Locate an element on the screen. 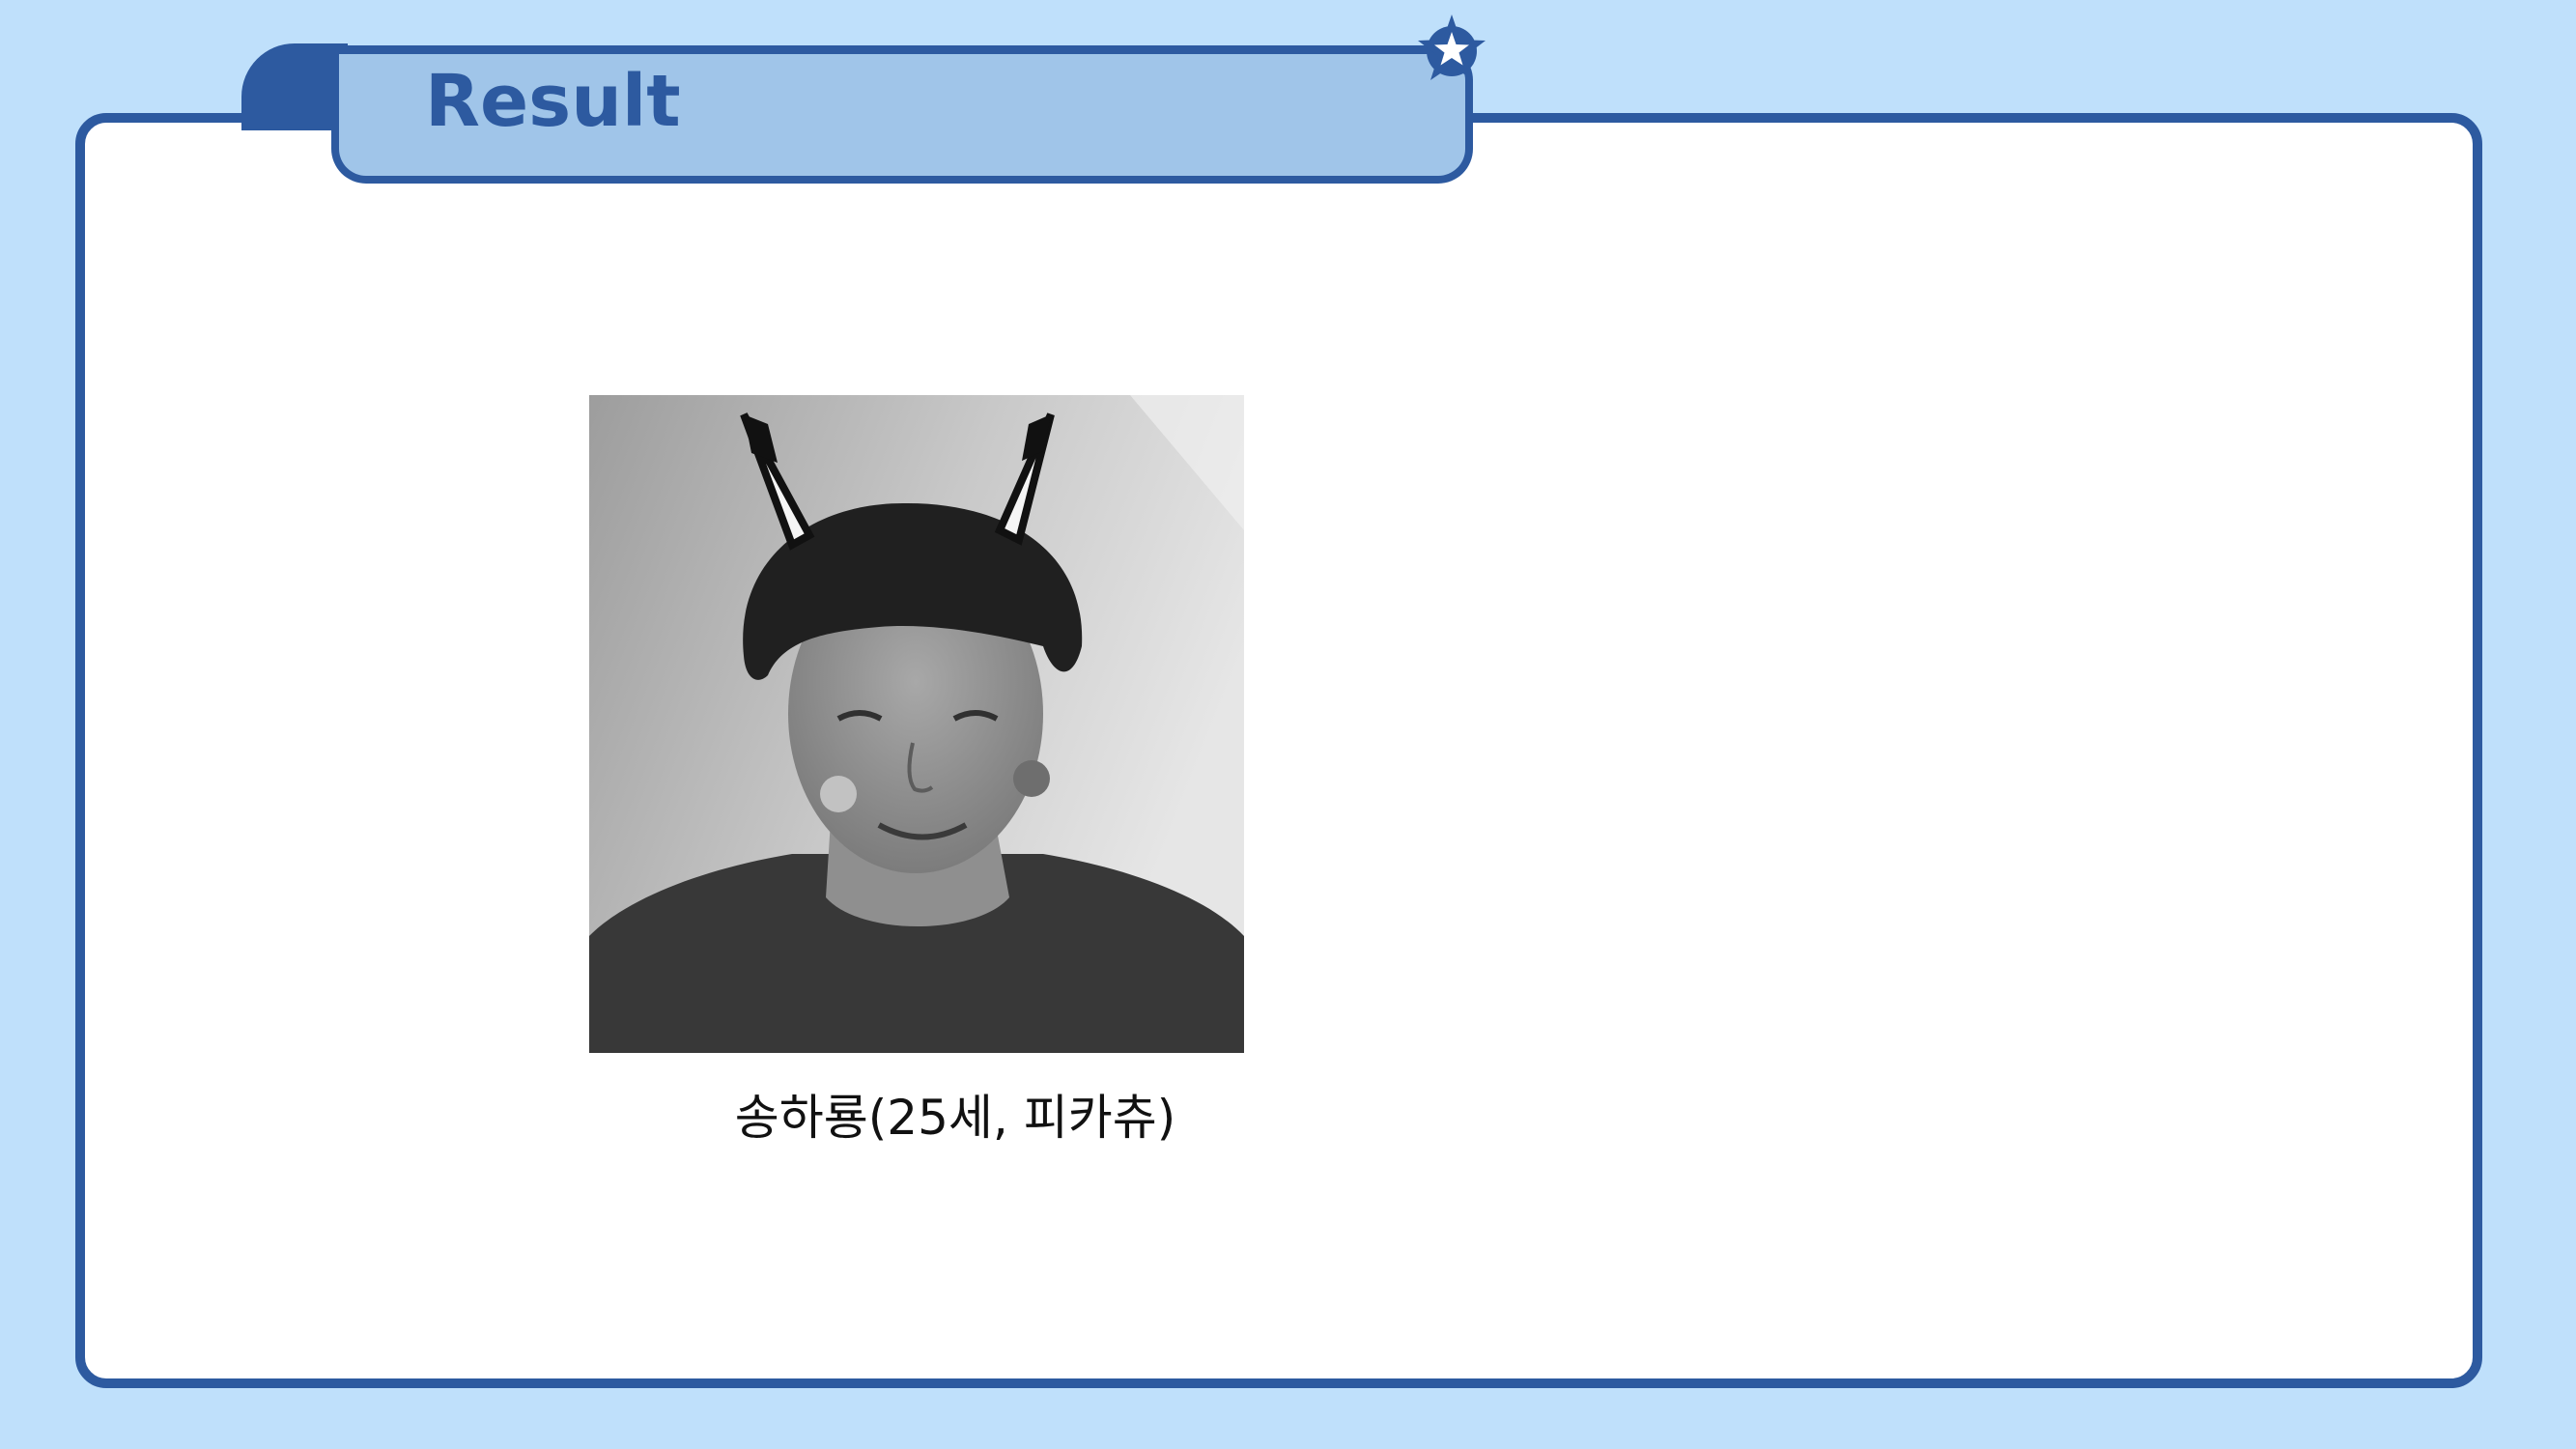 The height and width of the screenshot is (1449, 2576). portrait-photo is located at coordinates (916, 724).